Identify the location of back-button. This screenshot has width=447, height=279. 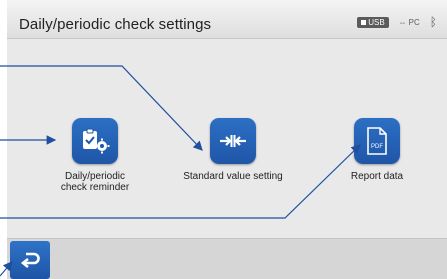
(30, 260).